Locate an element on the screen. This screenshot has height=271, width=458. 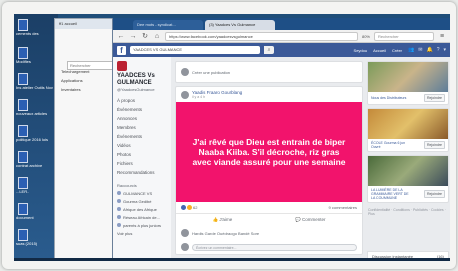
messenger-icon: ✉ is located at coordinates (420, 50).